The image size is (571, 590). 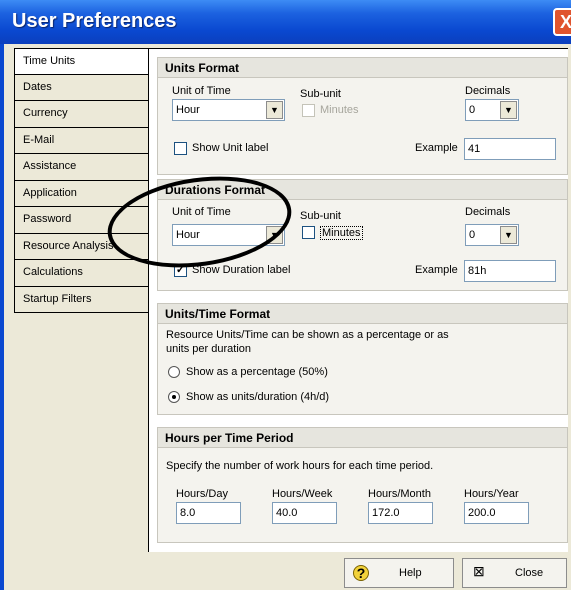 I want to click on help-button: ? Help, so click(x=399, y=573).